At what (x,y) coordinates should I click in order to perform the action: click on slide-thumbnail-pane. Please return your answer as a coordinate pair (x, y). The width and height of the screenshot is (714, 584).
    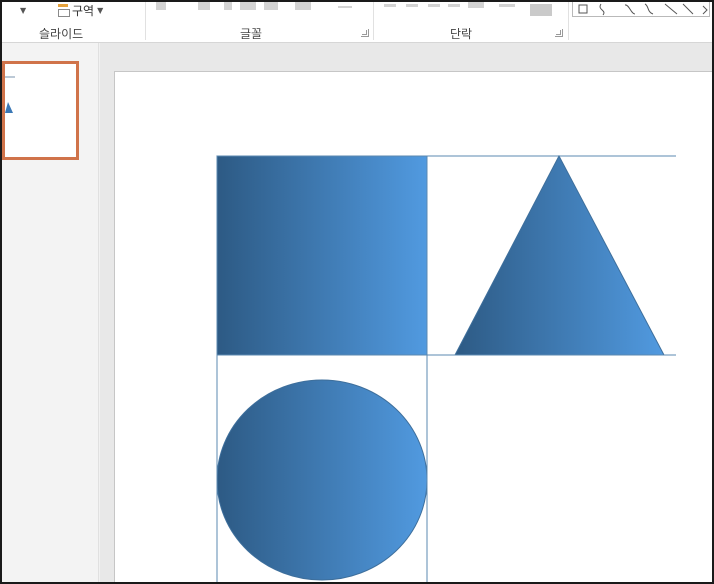
    Looking at the image, I should click on (50, 312).